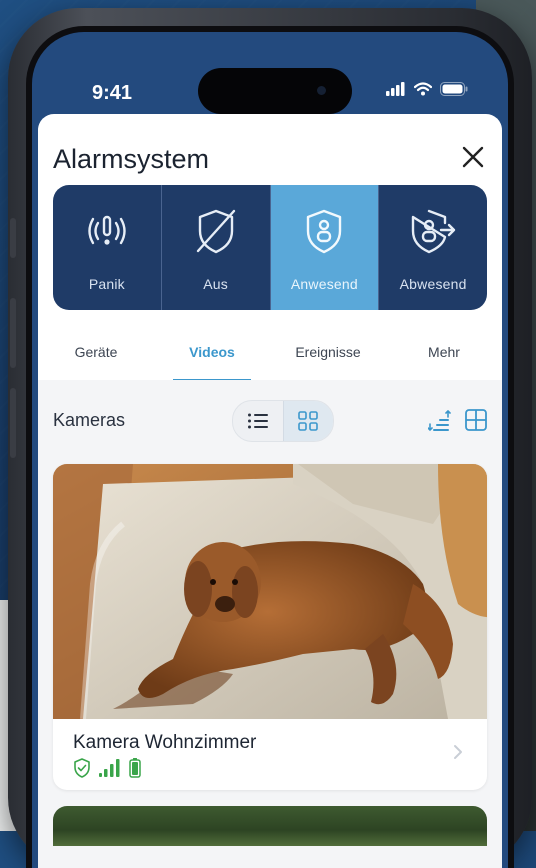  I want to click on shield-away-icon, so click(433, 231).